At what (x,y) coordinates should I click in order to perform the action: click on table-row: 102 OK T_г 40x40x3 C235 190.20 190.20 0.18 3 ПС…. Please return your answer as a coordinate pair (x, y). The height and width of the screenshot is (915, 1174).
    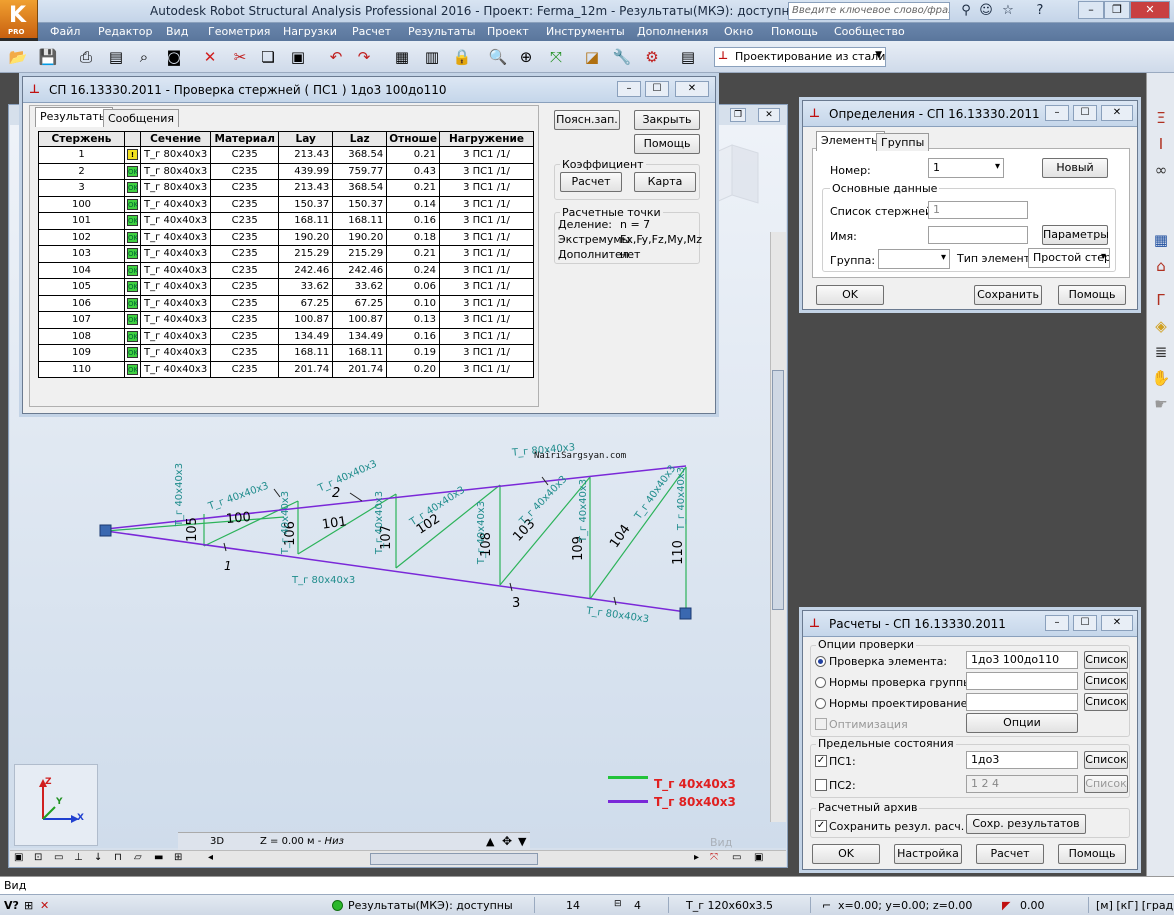
    Looking at the image, I should click on (286, 237).